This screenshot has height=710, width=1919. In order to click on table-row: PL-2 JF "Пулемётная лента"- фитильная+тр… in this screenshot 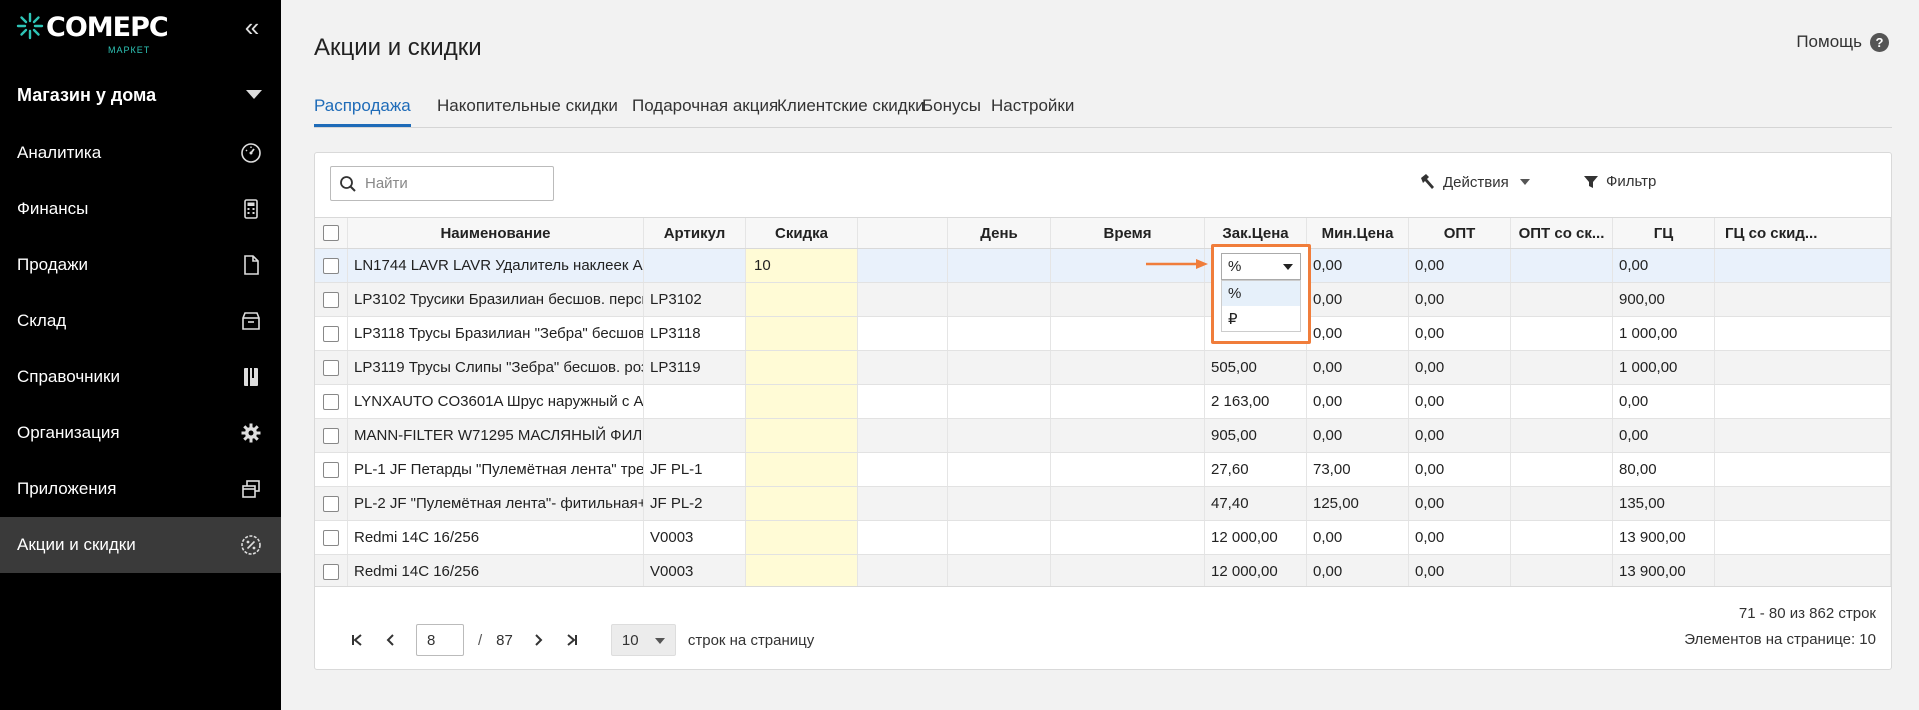, I will do `click(1103, 504)`.